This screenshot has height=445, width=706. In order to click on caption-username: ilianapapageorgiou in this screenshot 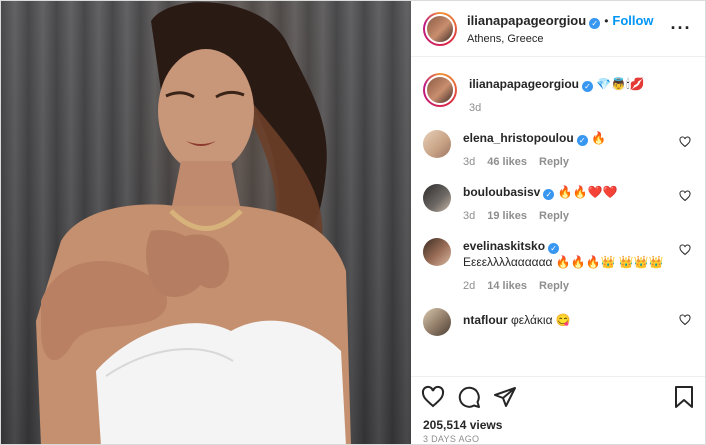, I will do `click(524, 84)`.